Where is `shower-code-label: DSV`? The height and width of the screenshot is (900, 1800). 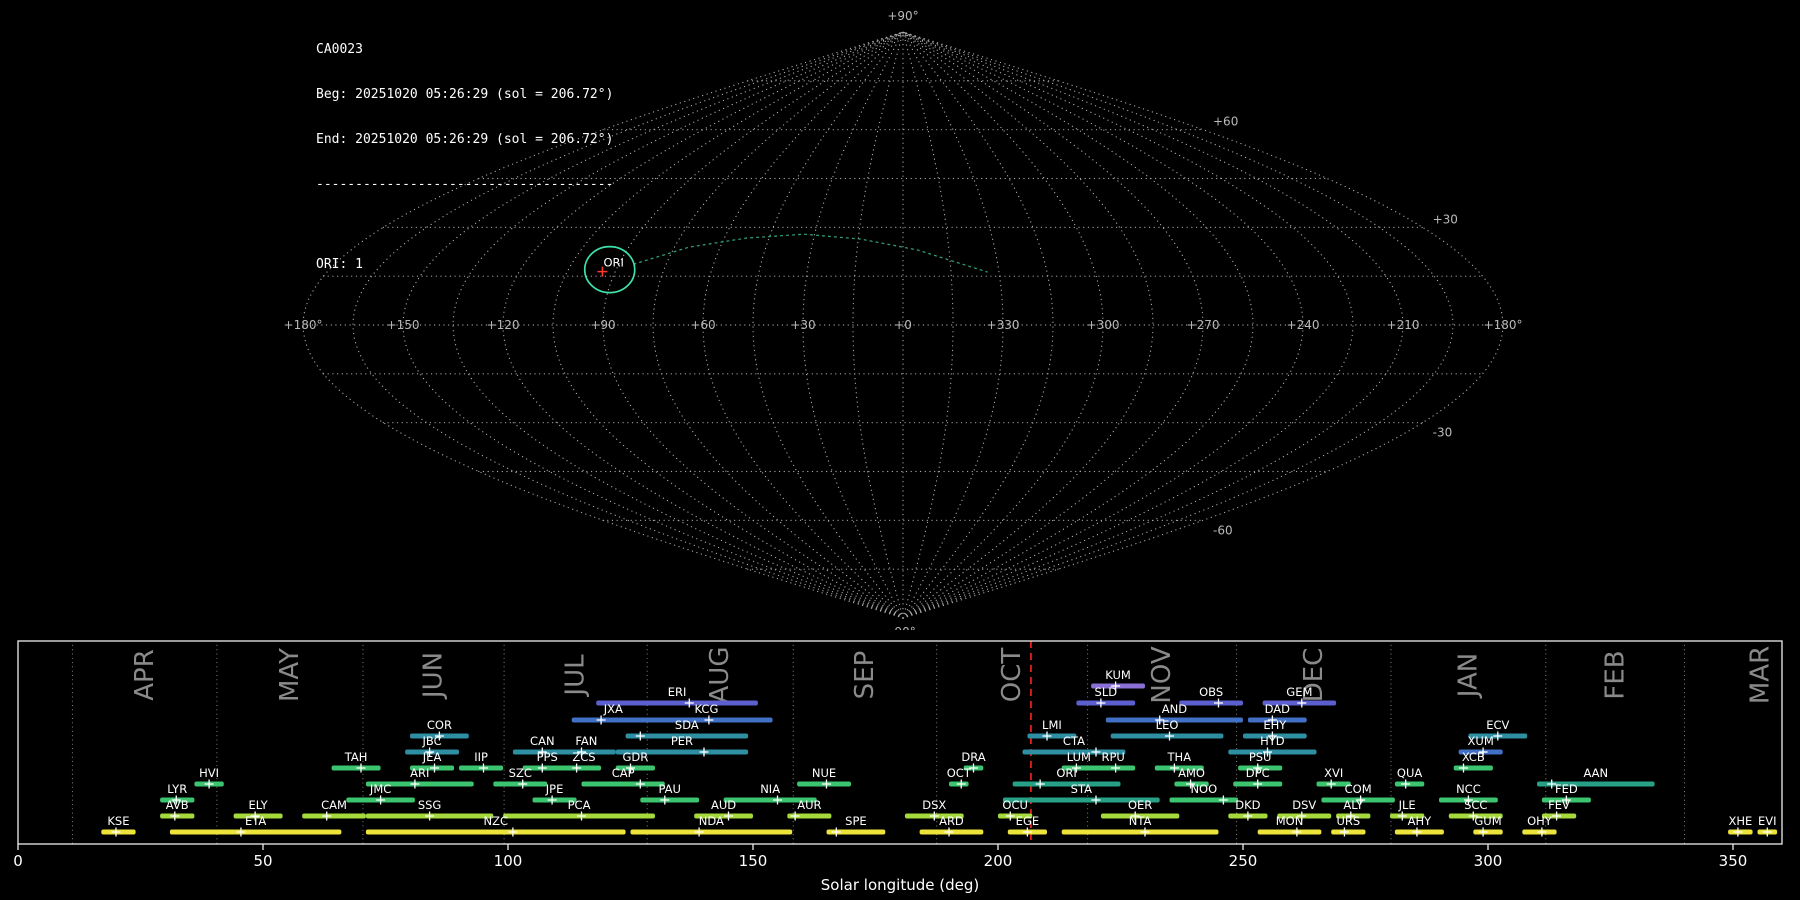 shower-code-label: DSV is located at coordinates (1304, 805).